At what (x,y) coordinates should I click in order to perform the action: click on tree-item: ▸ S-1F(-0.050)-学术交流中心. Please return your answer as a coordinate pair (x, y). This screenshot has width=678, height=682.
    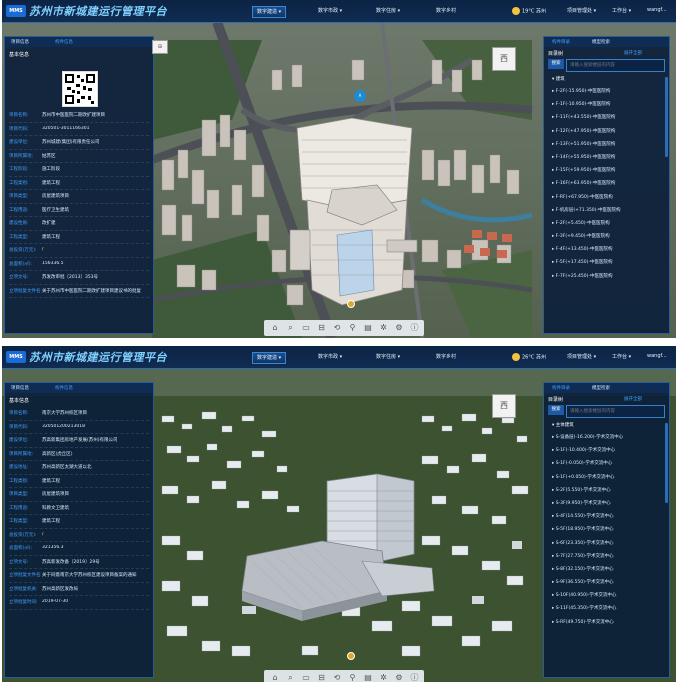
    Looking at the image, I should click on (608, 463).